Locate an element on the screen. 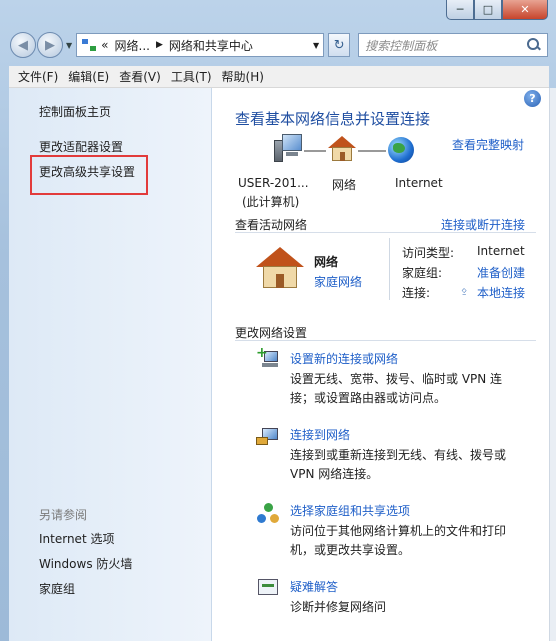 This screenshot has height=641, width=556. arrow-left-icon: ◀ is located at coordinates (23, 45).